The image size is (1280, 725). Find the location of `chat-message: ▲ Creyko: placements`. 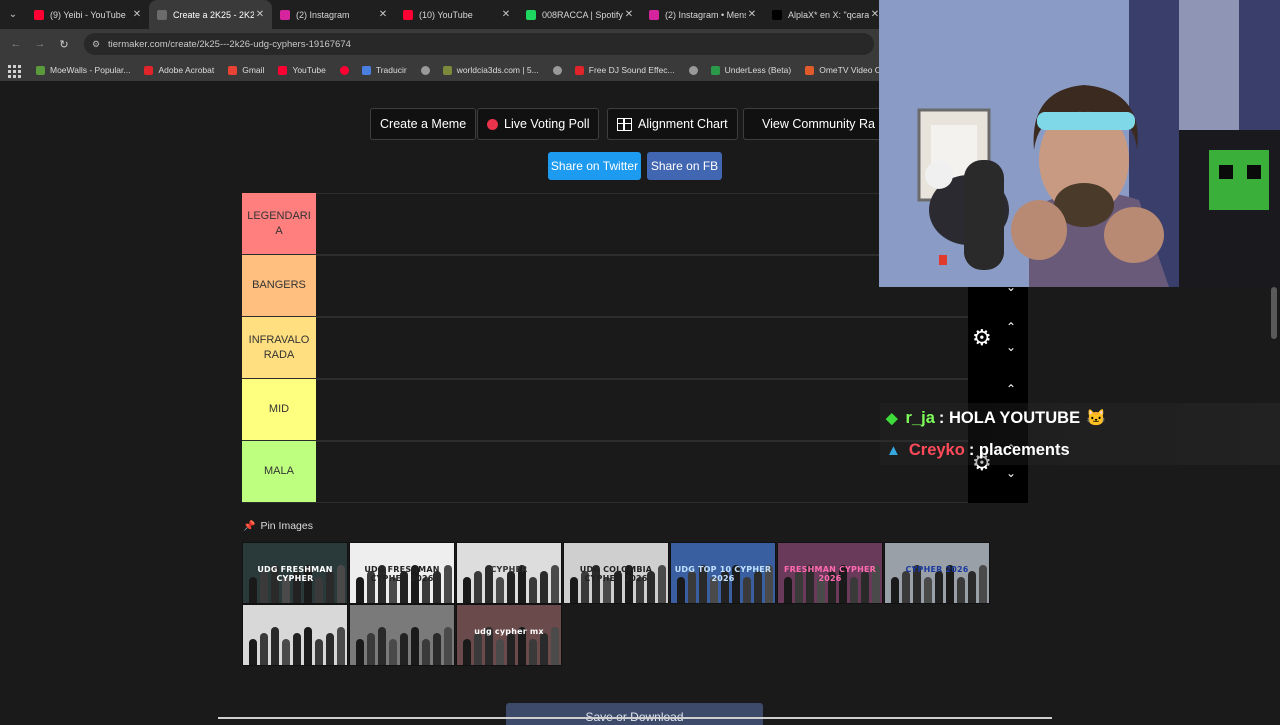

chat-message: ▲ Creyko: placements is located at coordinates (978, 450).